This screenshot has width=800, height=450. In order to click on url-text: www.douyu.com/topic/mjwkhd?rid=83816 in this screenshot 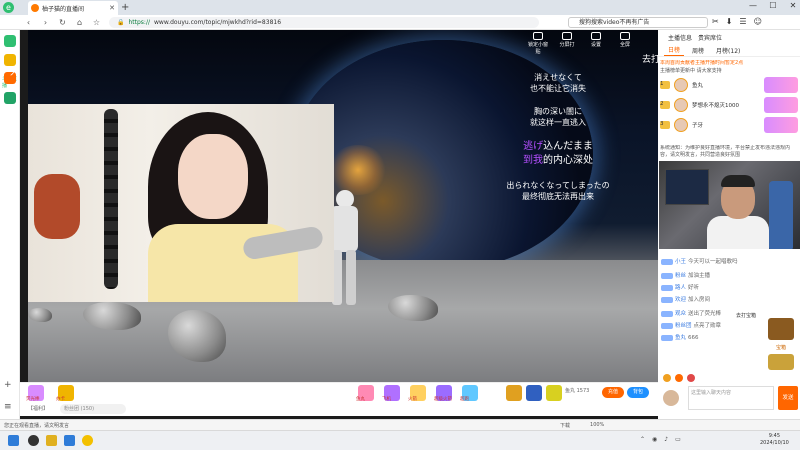, I will do `click(218, 22)`.